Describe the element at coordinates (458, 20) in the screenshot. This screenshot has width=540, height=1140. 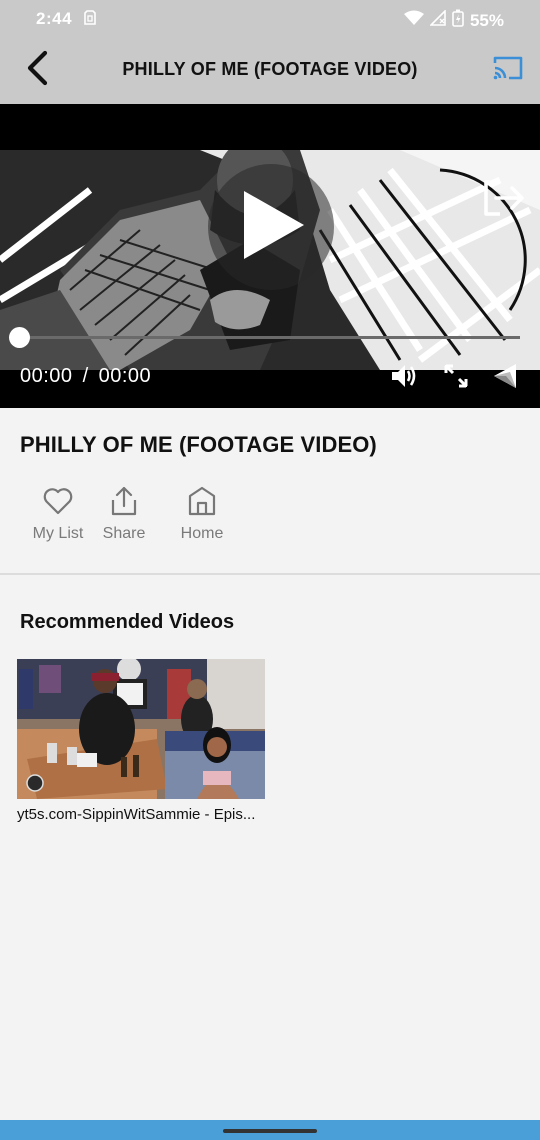
I see `battery-icon` at that location.